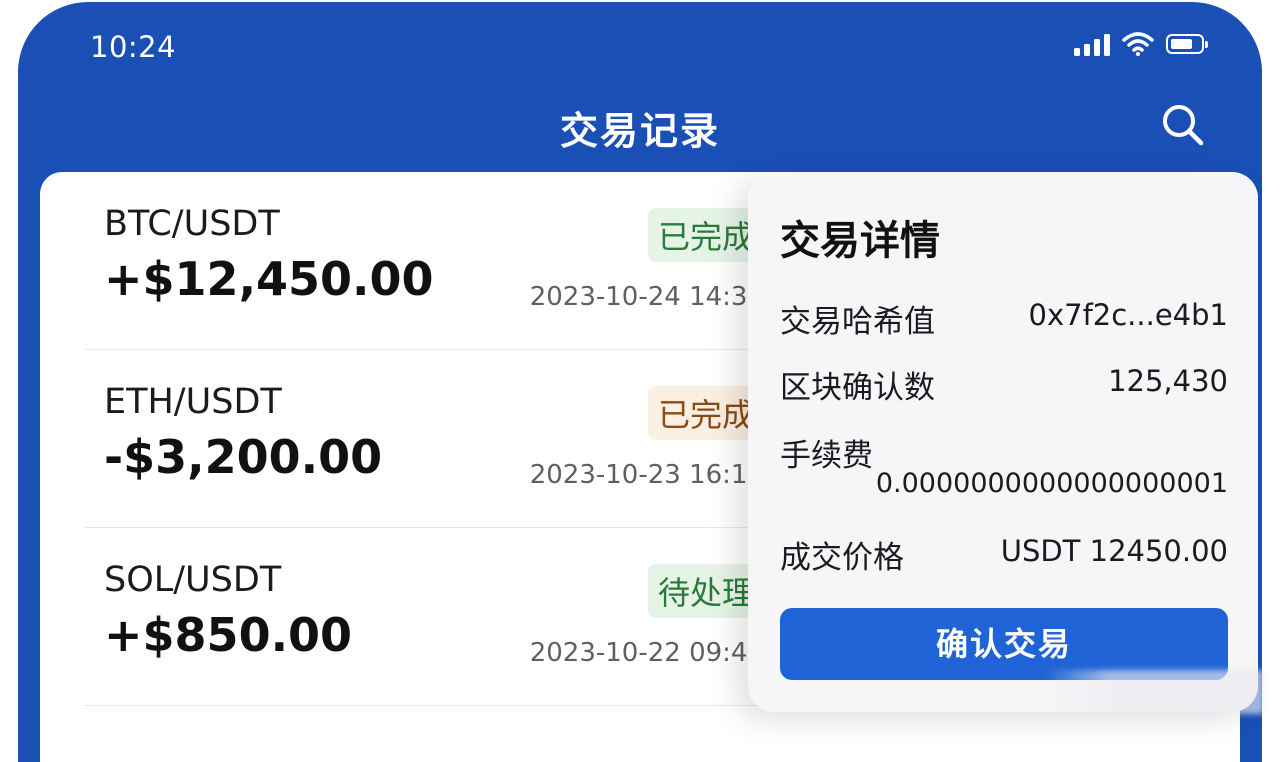  Describe the element at coordinates (1114, 551) in the screenshot. I see `price-value: USDT 12450.00` at that location.